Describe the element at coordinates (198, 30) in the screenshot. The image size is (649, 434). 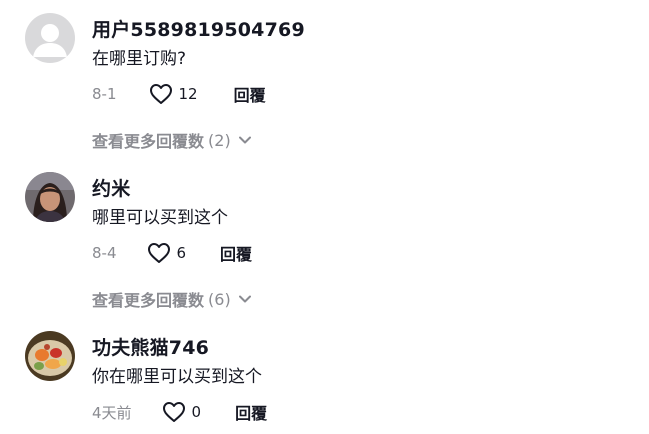
I see `comment-username: 用户5589819504769` at that location.